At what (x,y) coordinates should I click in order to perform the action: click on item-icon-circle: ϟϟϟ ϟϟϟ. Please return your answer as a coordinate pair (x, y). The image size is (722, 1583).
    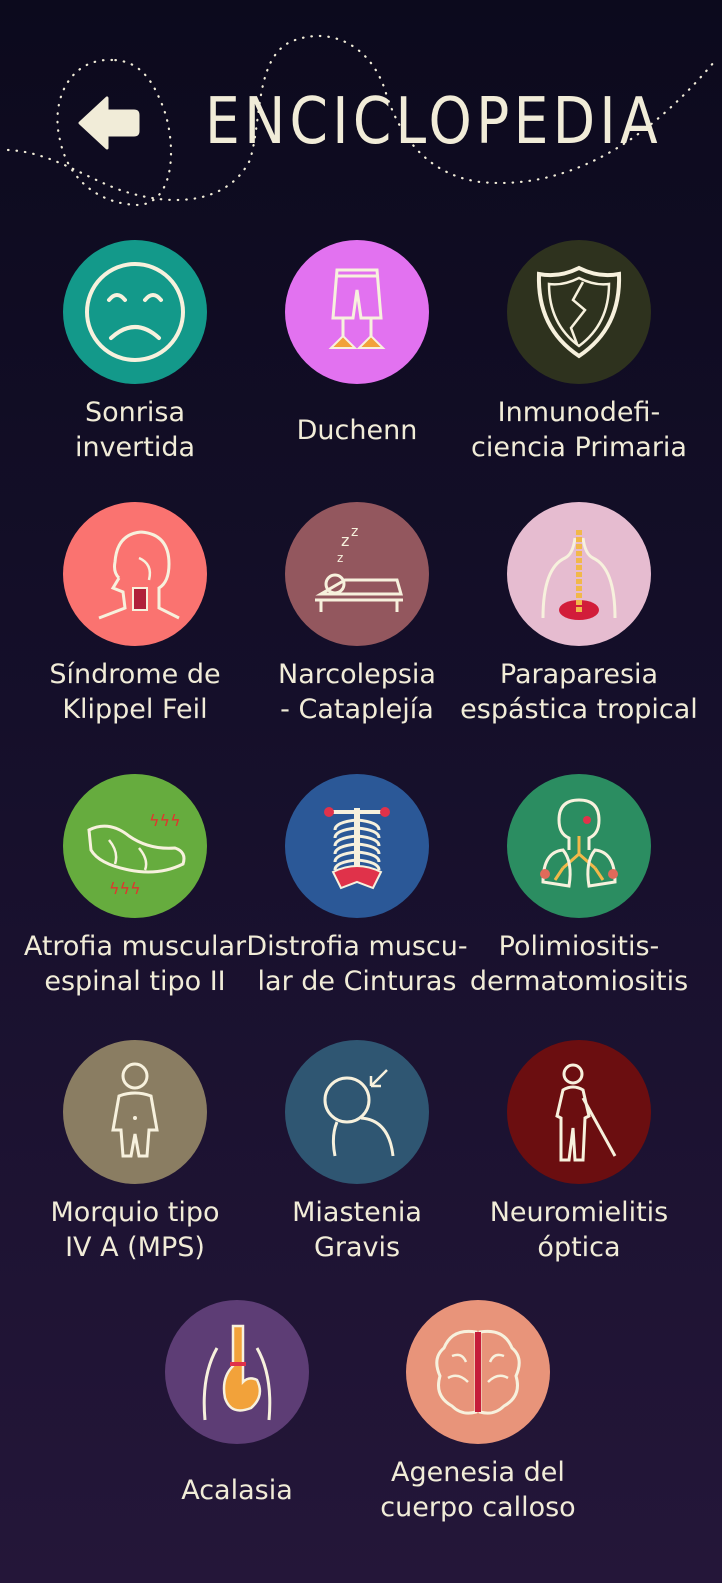
    Looking at the image, I should click on (135, 846).